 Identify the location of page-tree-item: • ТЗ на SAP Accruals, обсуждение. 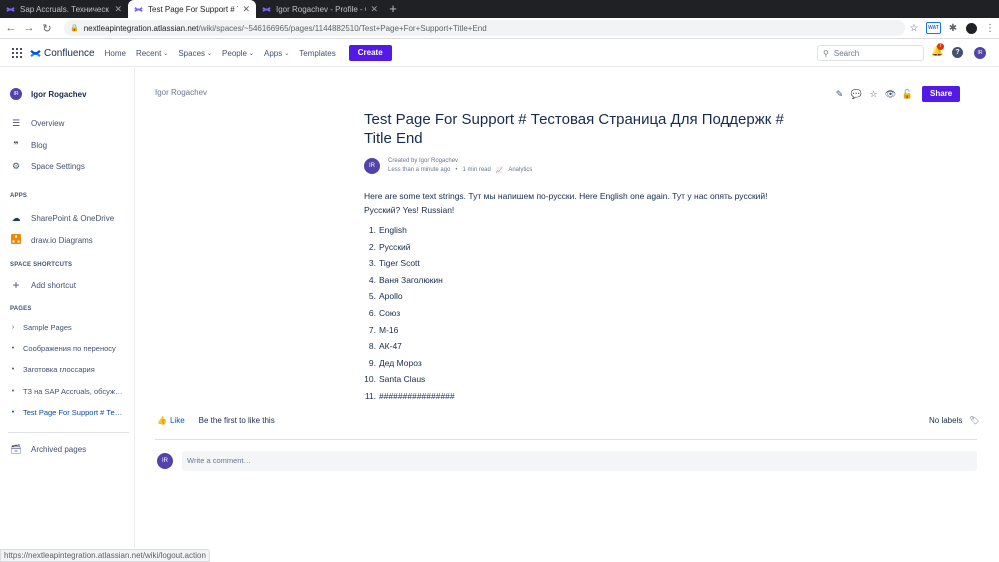
(67, 391).